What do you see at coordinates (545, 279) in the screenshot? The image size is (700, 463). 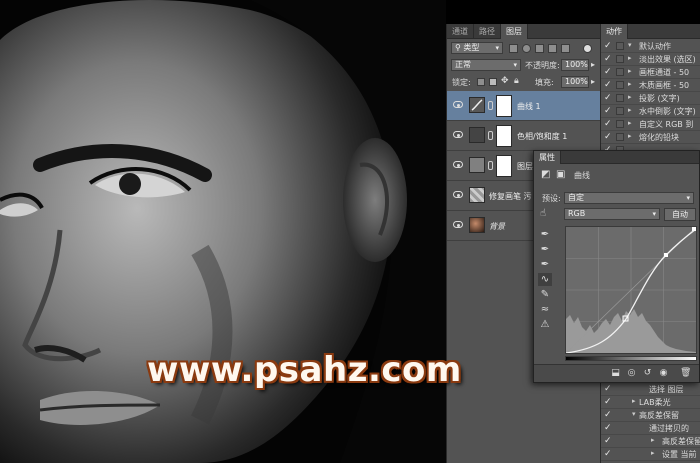 I see `curve-edit-points-icon: ∿` at bounding box center [545, 279].